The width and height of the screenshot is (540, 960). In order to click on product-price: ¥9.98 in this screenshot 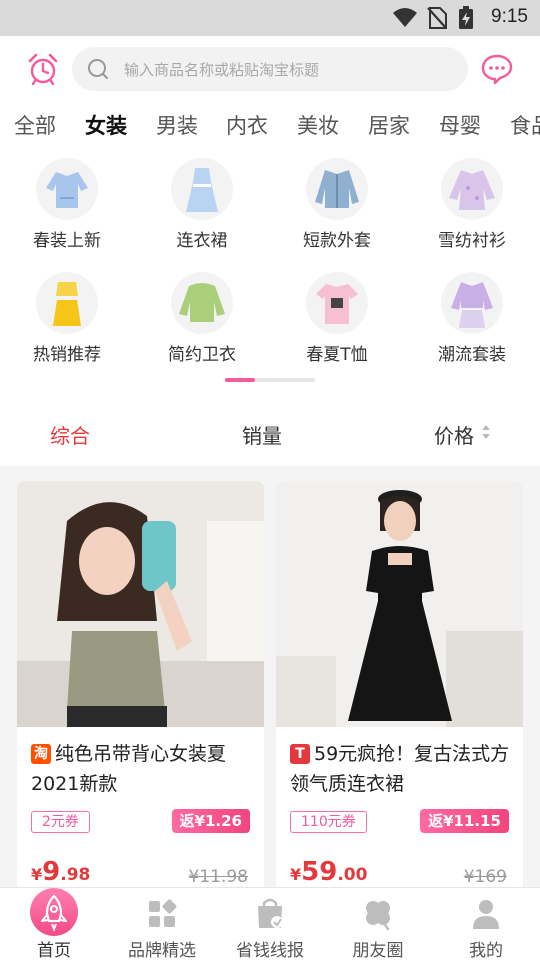, I will do `click(60, 872)`.